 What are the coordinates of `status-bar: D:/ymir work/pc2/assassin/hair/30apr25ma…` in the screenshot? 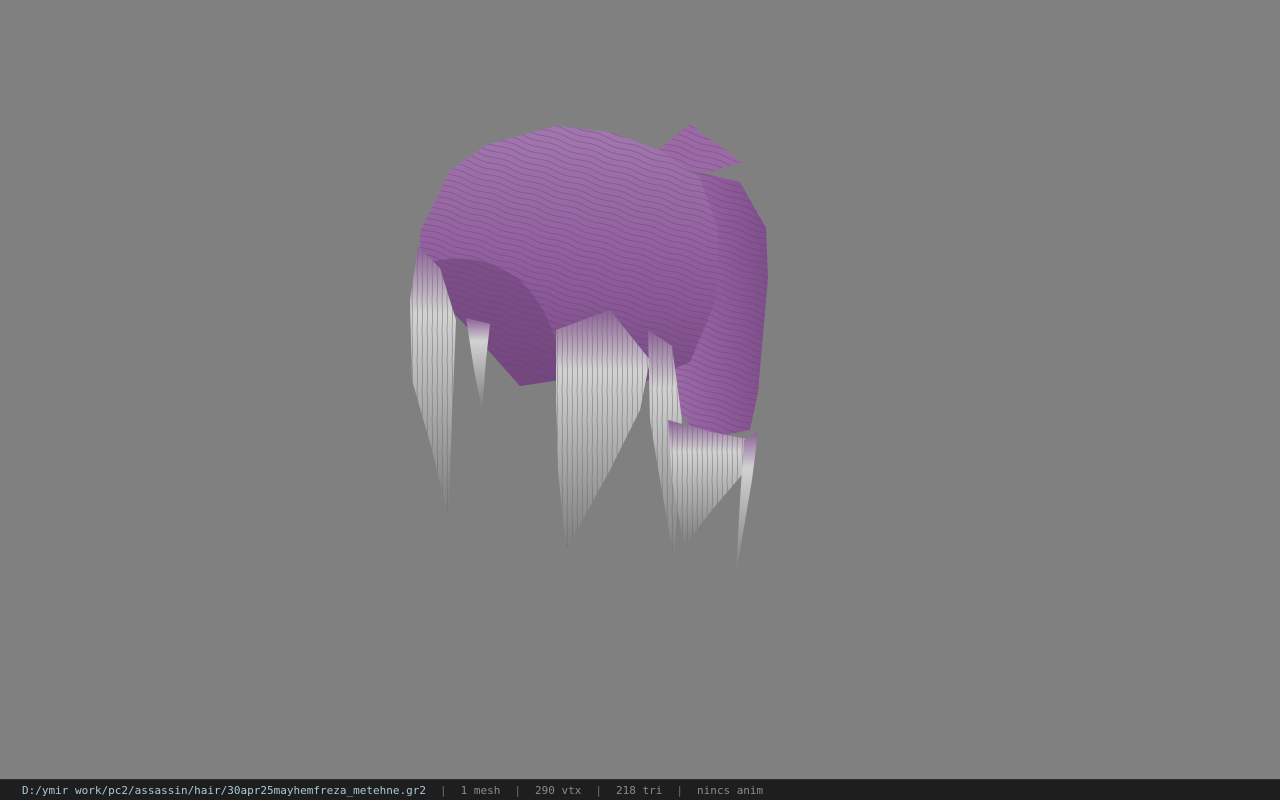 It's located at (640, 789).